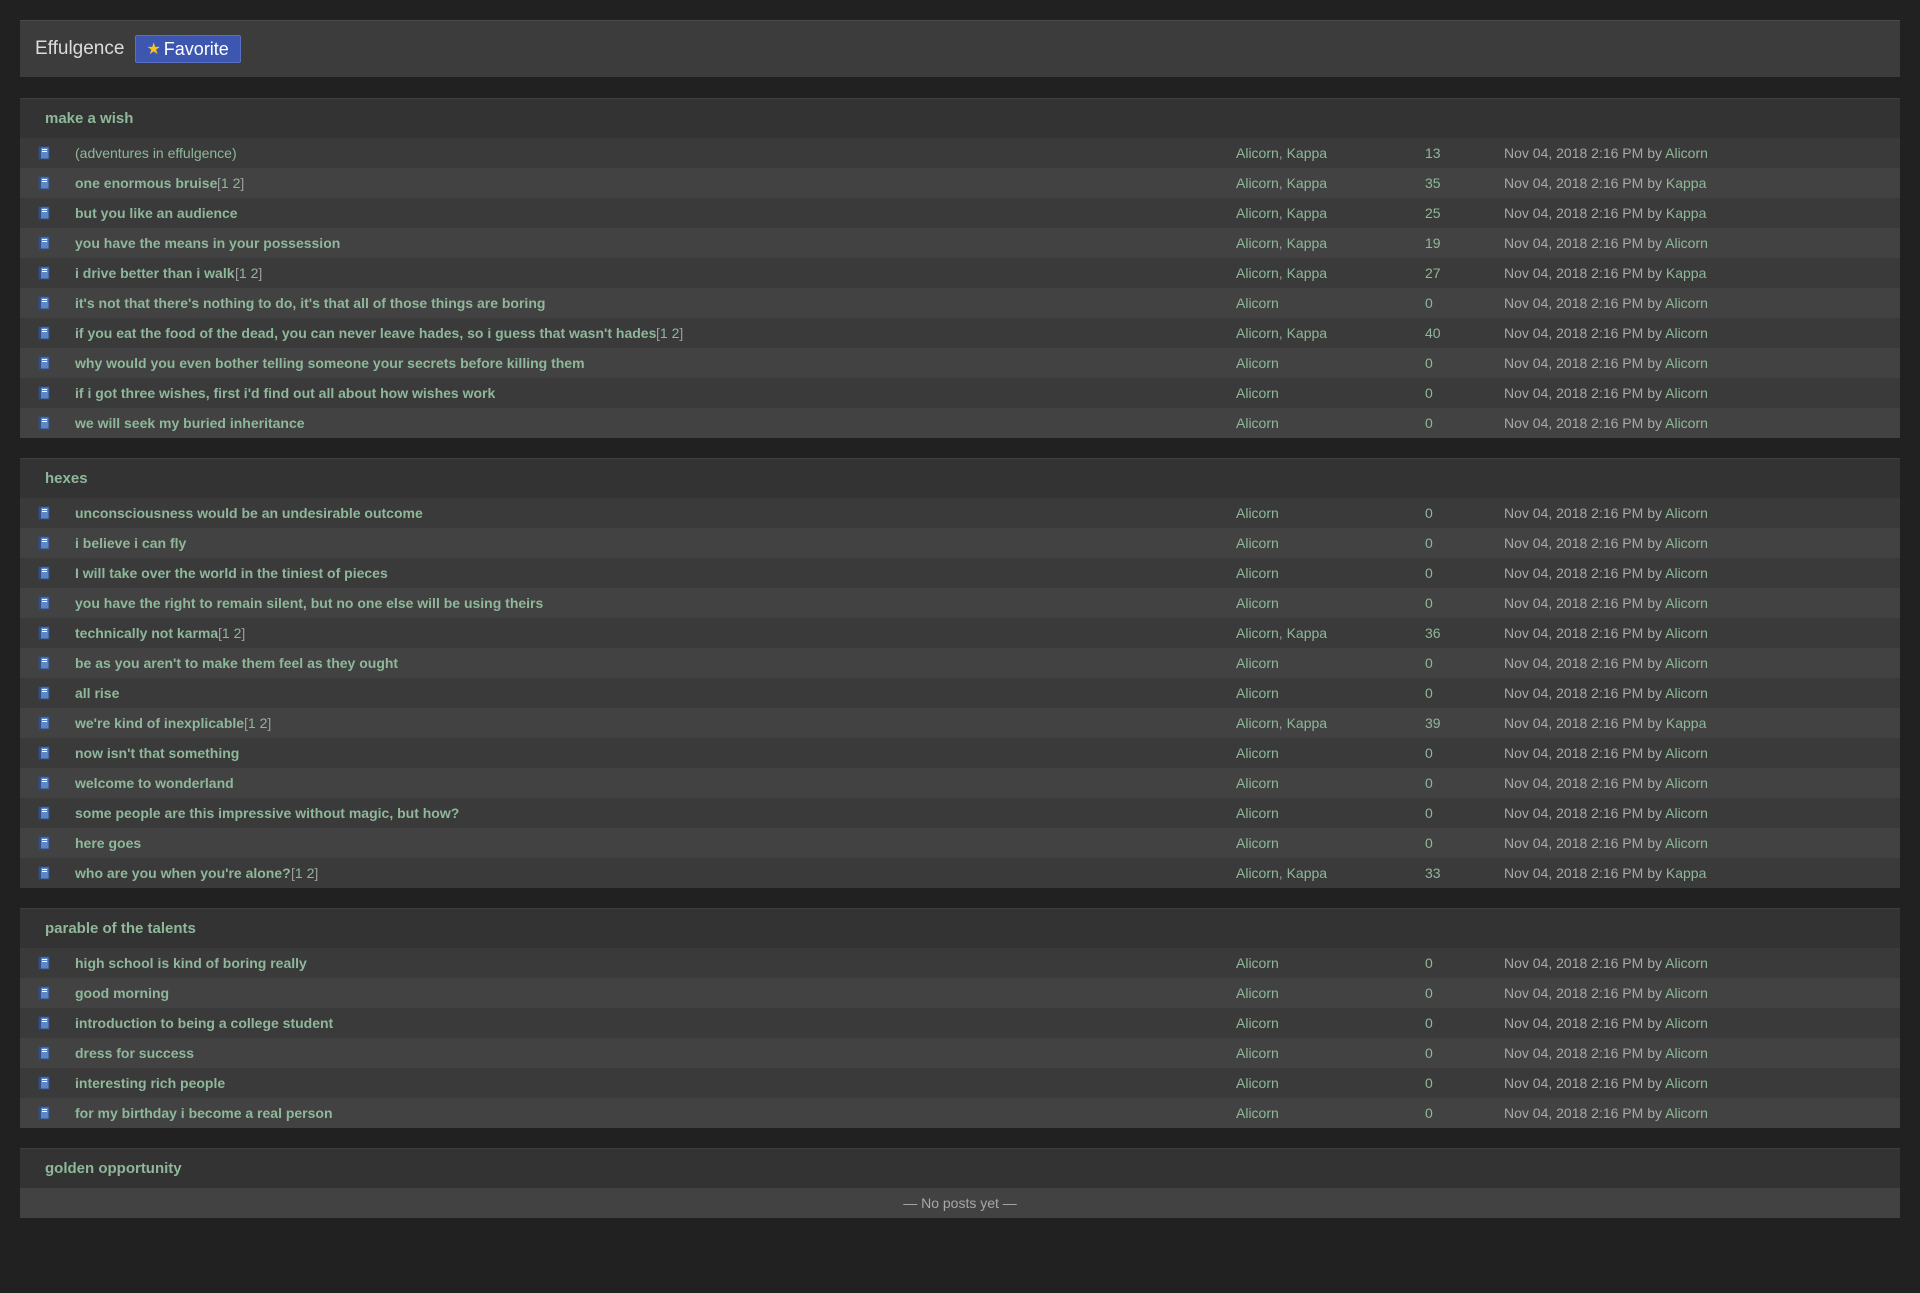  What do you see at coordinates (156, 153) in the screenshot?
I see `post-title-link: (adventures in effulgence)` at bounding box center [156, 153].